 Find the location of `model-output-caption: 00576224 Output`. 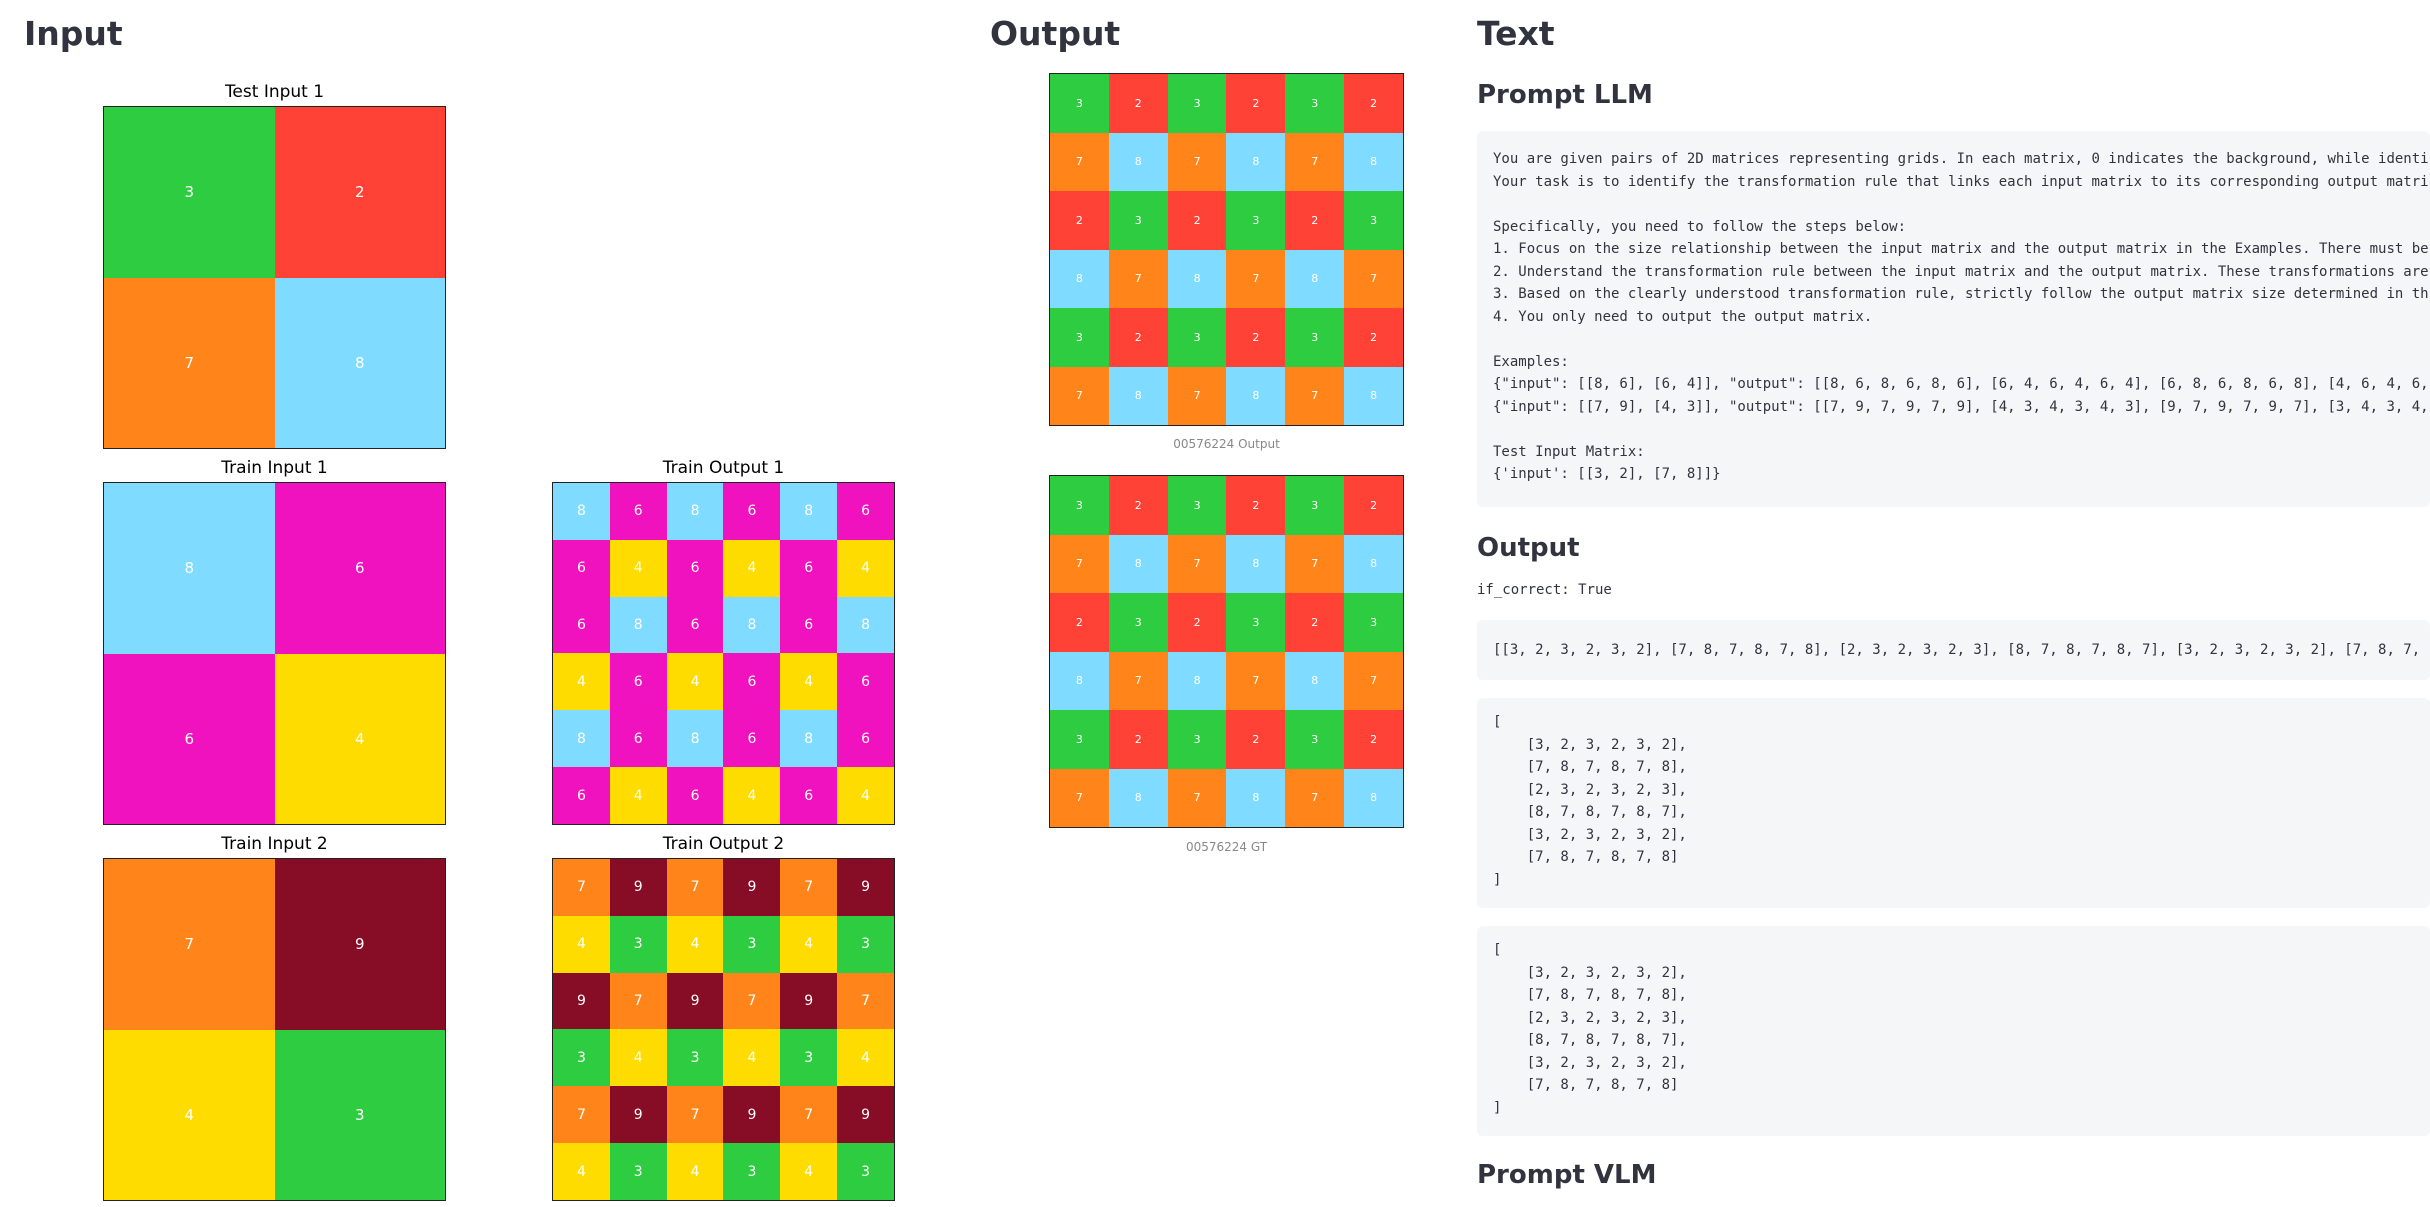

model-output-caption: 00576224 Output is located at coordinates (1226, 444).